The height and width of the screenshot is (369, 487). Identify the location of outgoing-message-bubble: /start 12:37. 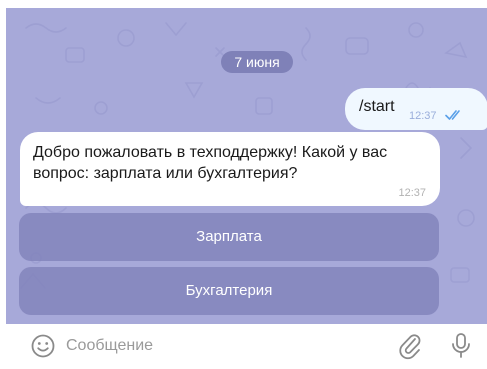
(416, 109).